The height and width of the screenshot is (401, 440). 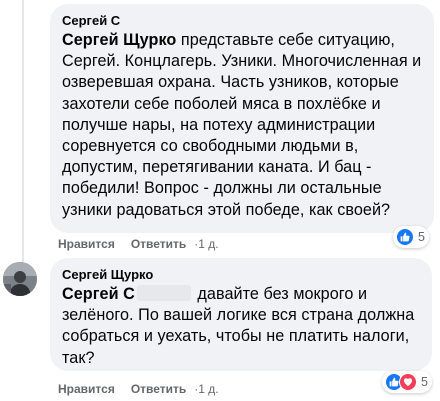 What do you see at coordinates (241, 274) in the screenshot?
I see `comment-author: Сергей Щурко` at bounding box center [241, 274].